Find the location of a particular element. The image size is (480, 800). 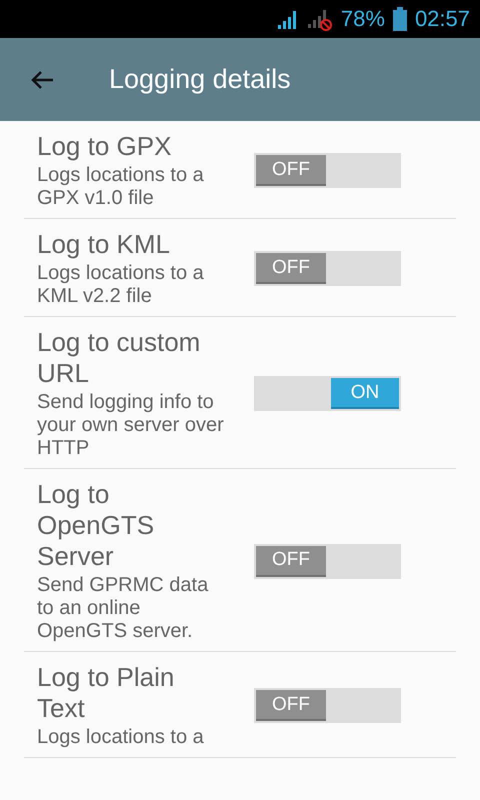

toggle-switch: ON is located at coordinates (327, 393).